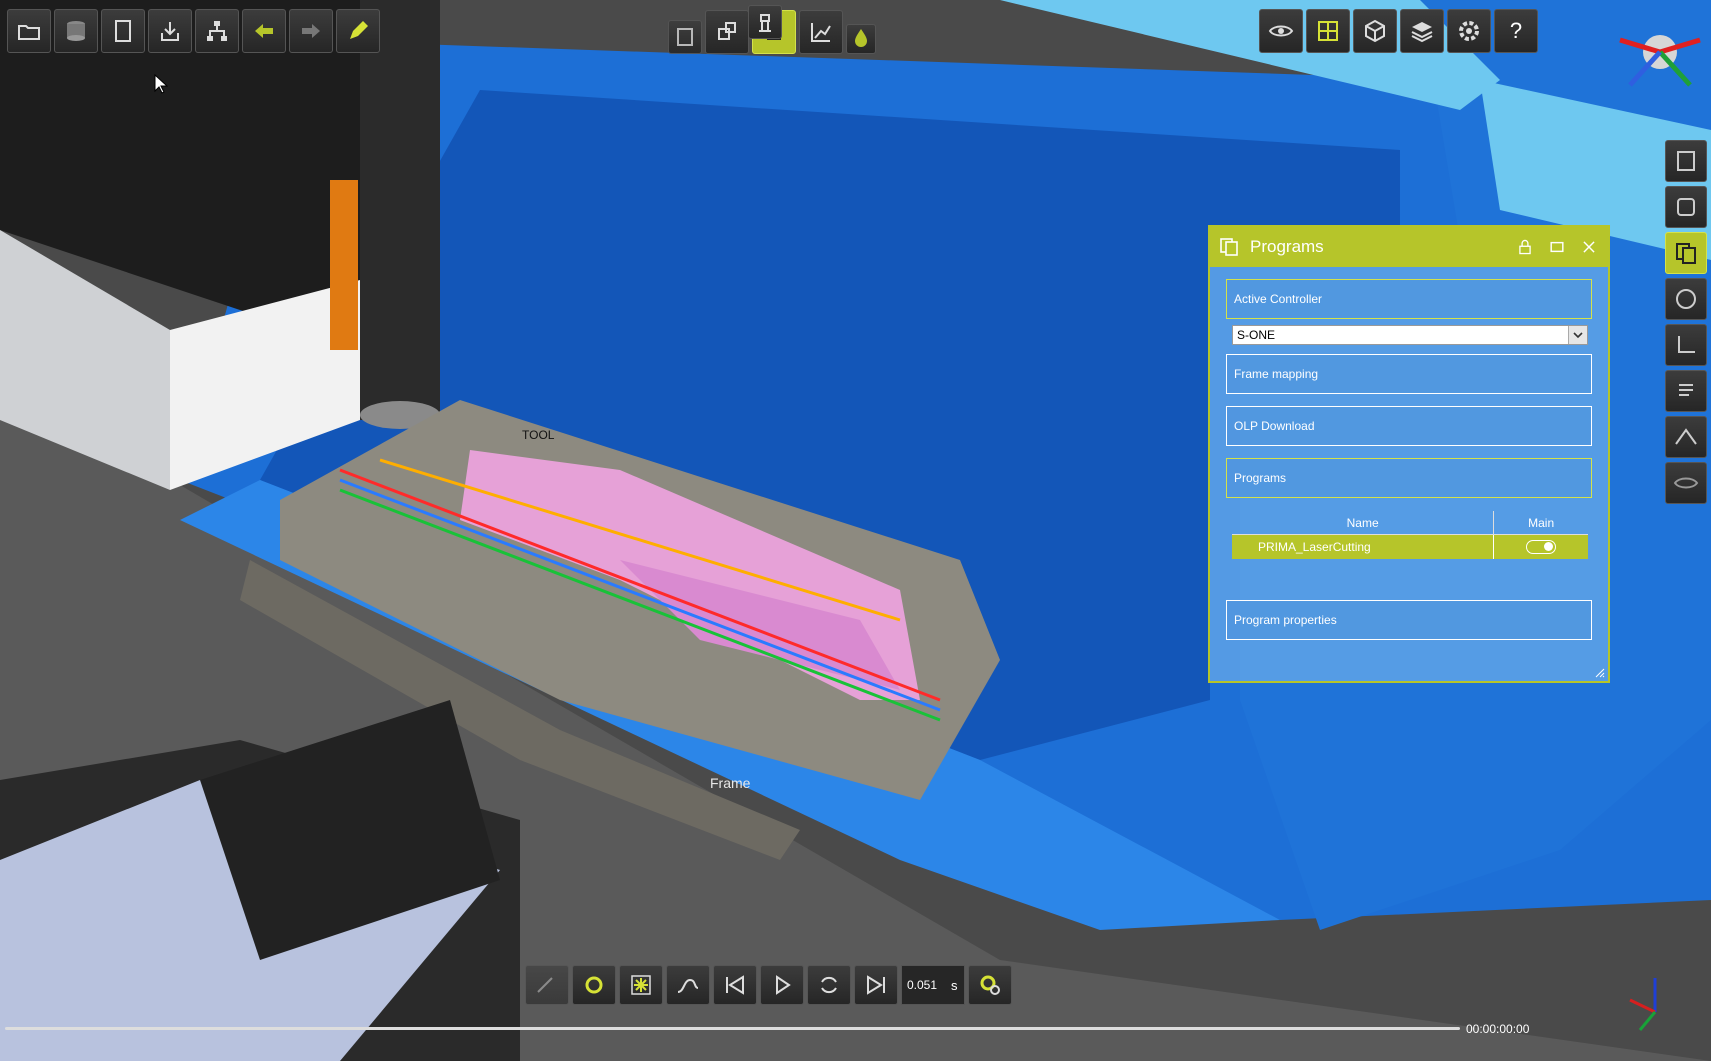 This screenshot has height=1061, width=1711. What do you see at coordinates (1375, 31) in the screenshot?
I see `cube-icon` at bounding box center [1375, 31].